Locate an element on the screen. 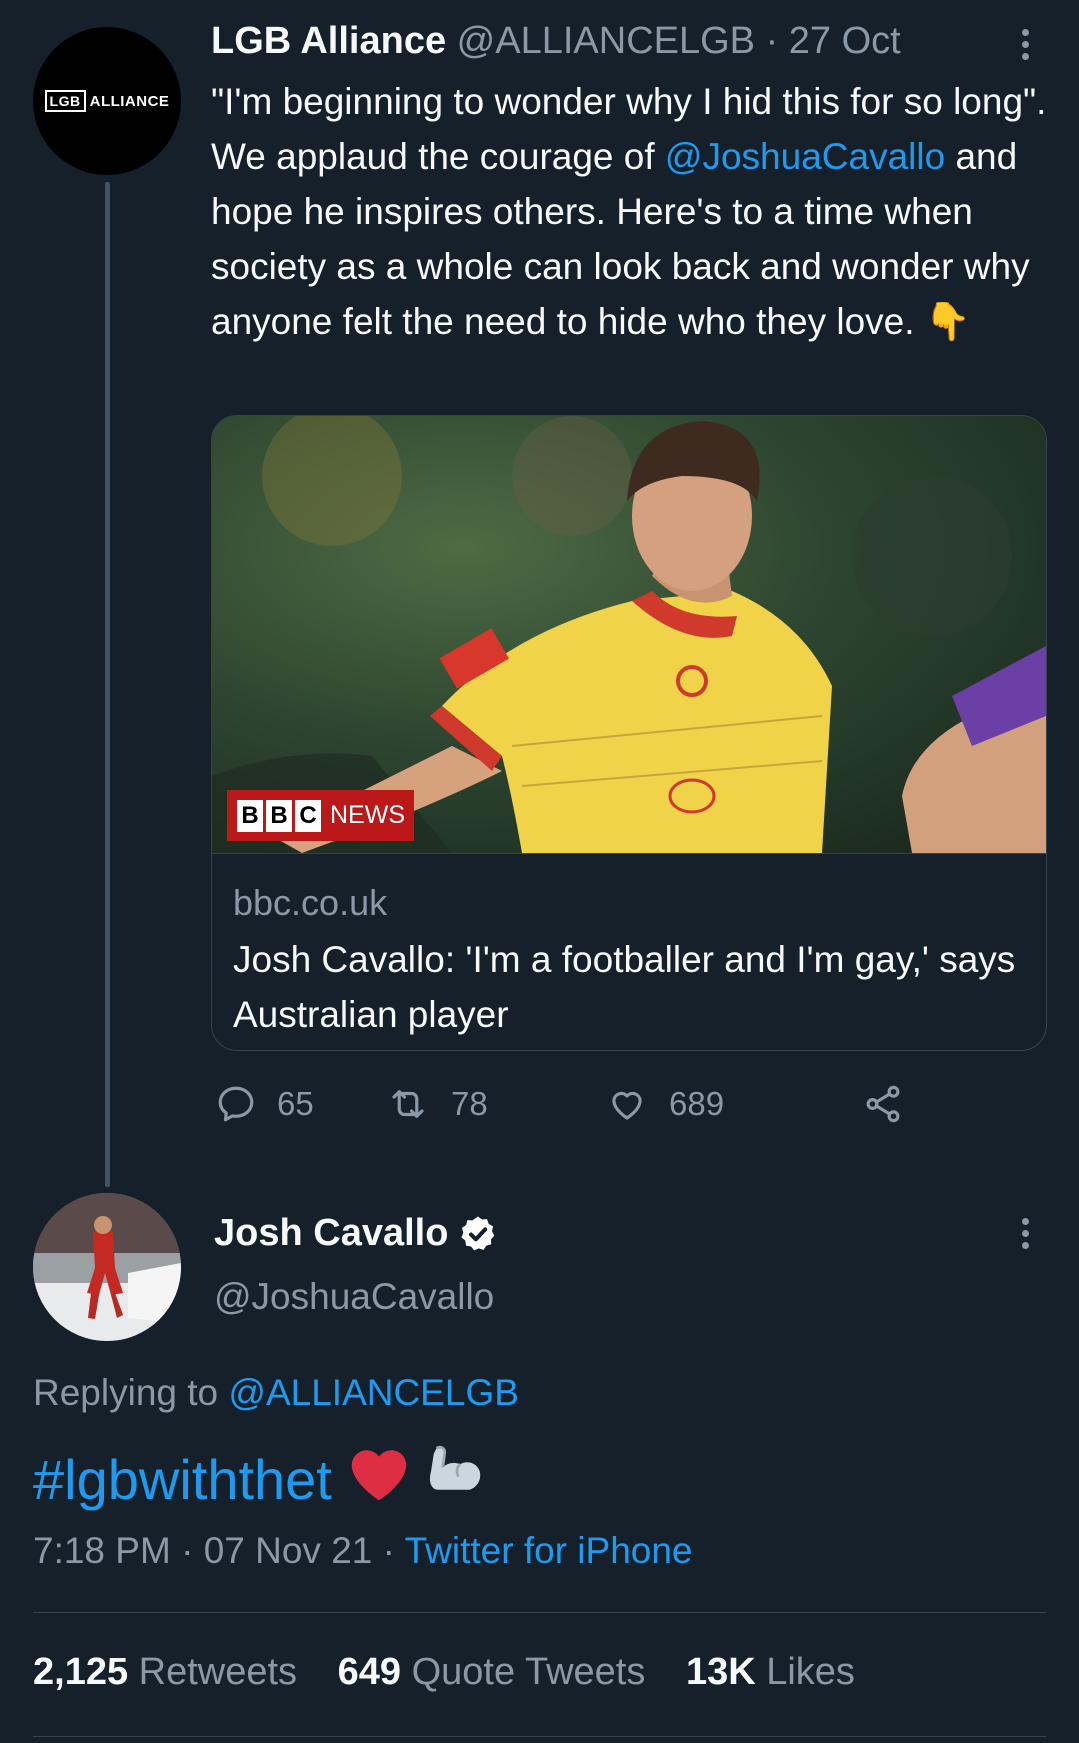 The width and height of the screenshot is (1079, 1743). tweet1-handle: @ALLIANCELGB is located at coordinates (606, 41).